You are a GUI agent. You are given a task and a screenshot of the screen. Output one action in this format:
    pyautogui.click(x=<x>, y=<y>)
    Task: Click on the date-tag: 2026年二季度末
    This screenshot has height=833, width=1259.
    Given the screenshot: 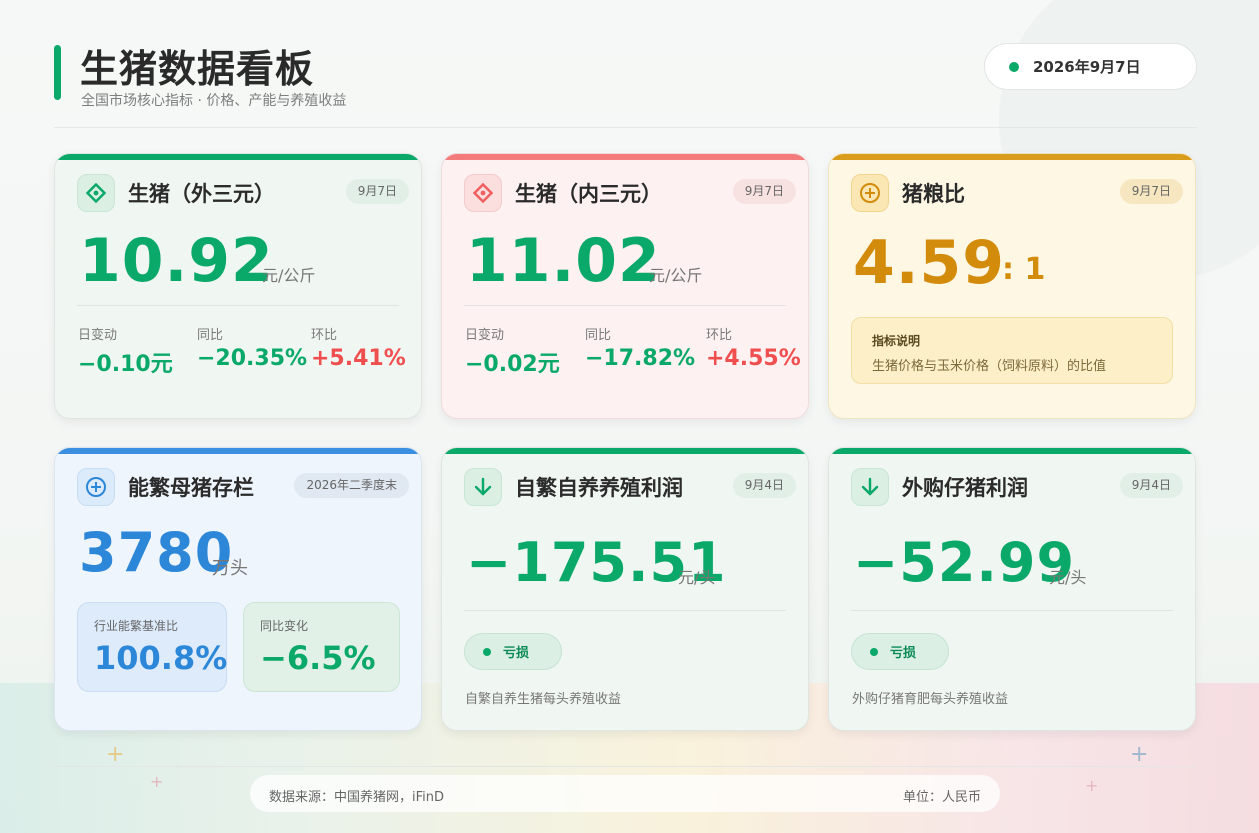 What is the action you would take?
    pyautogui.click(x=351, y=485)
    